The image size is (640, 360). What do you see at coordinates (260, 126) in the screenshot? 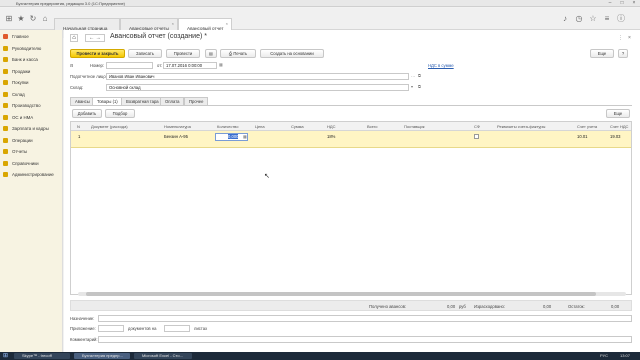
I see `col-price: Цена` at bounding box center [260, 126].